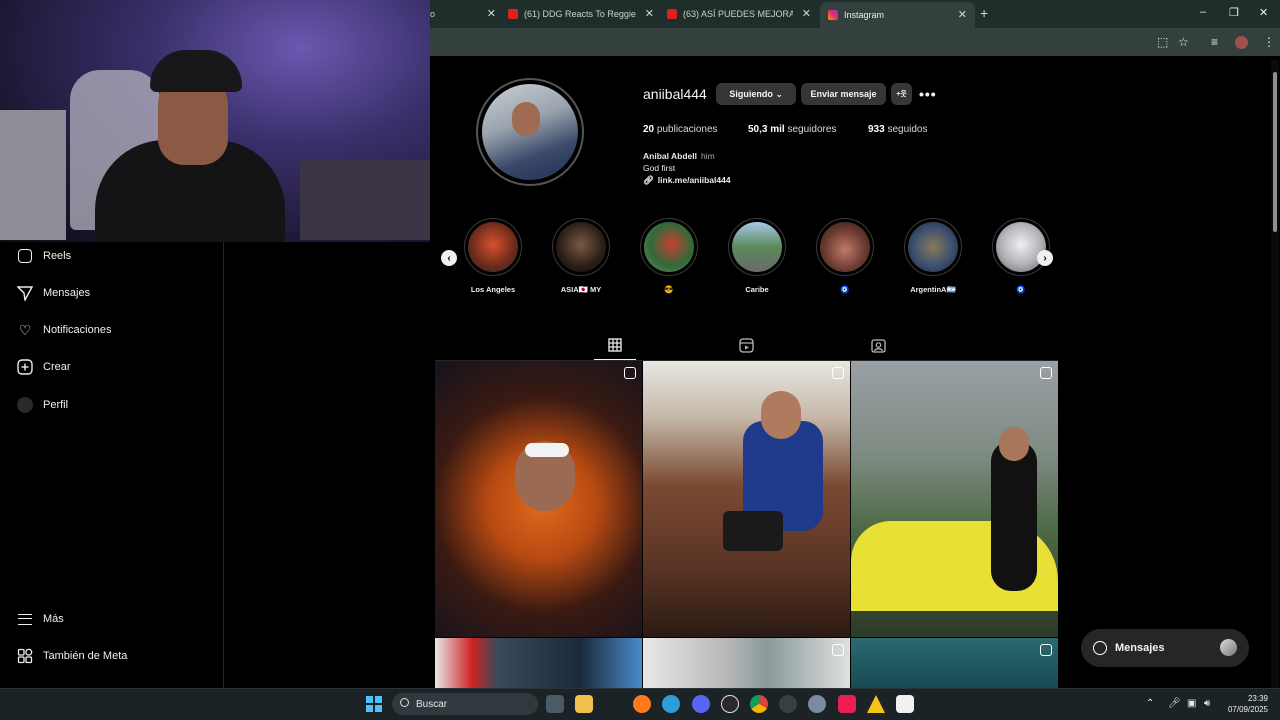 Image resolution: width=1280 pixels, height=720 pixels. Describe the element at coordinates (1257, 698) in the screenshot. I see `clock-time: 23:39` at that location.